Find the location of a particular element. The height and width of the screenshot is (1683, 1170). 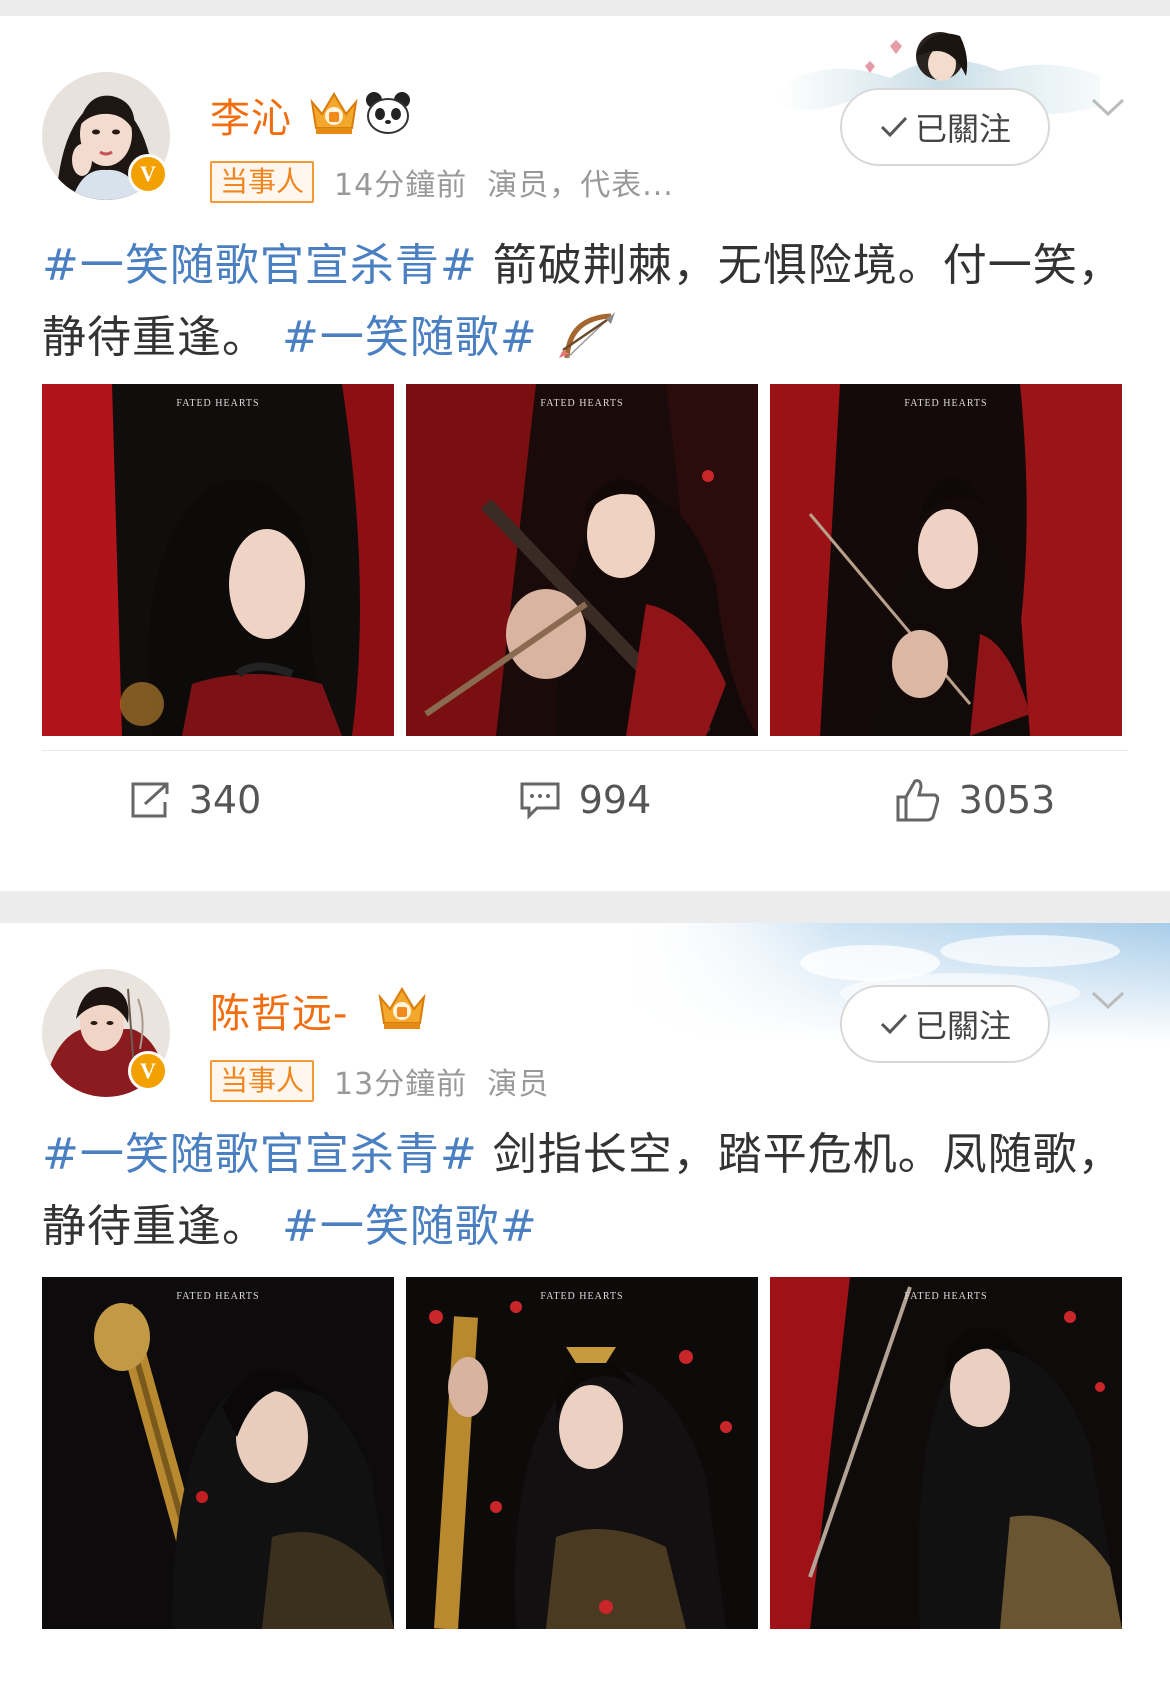

like-button: 3053 is located at coordinates (975, 800).